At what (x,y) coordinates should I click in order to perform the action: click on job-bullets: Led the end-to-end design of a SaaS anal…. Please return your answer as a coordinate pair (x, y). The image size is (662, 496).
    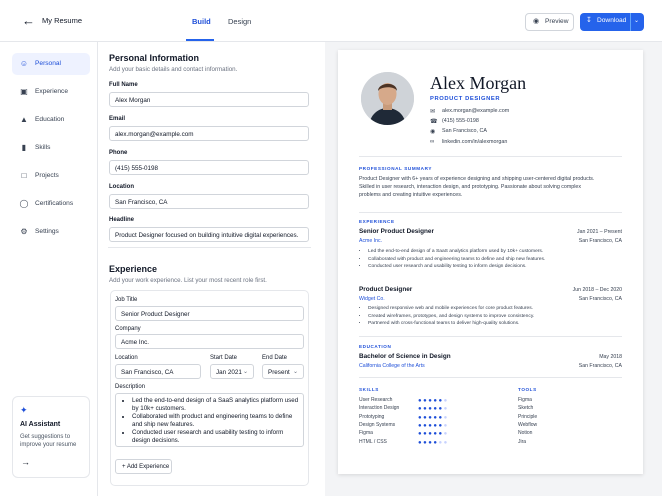
    Looking at the image, I should click on (474, 259).